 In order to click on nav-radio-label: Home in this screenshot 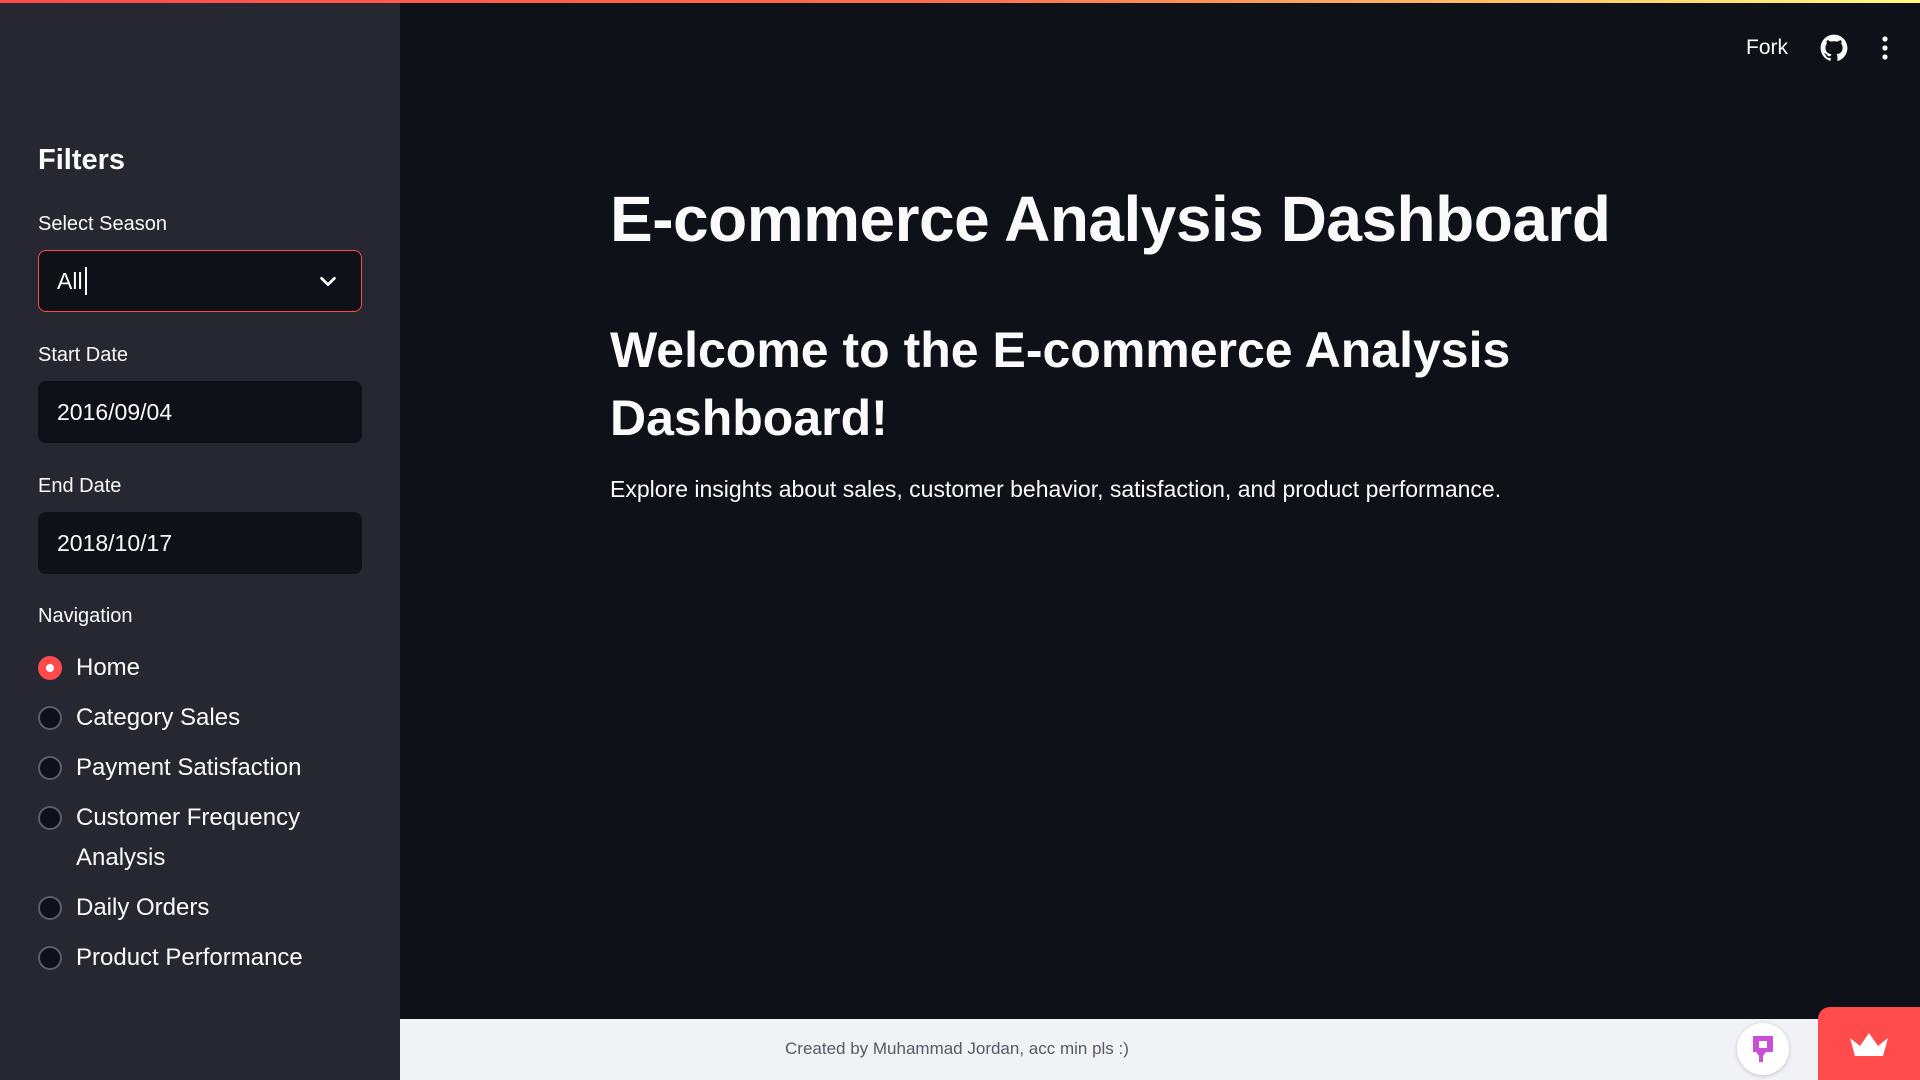, I will do `click(108, 667)`.